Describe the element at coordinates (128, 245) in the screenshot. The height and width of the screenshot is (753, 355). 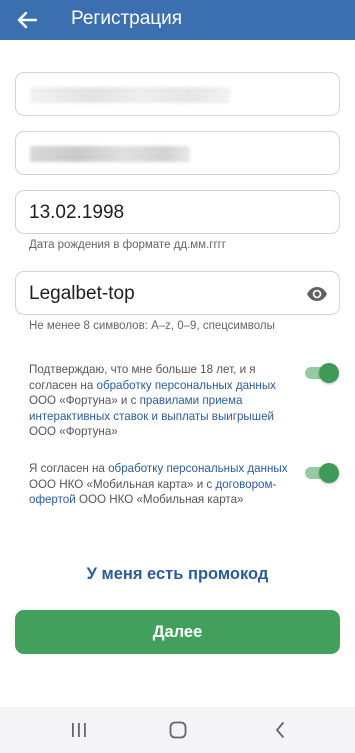
I see `birth-date-hint: Дата рождения в формате дд.мм.гггг` at that location.